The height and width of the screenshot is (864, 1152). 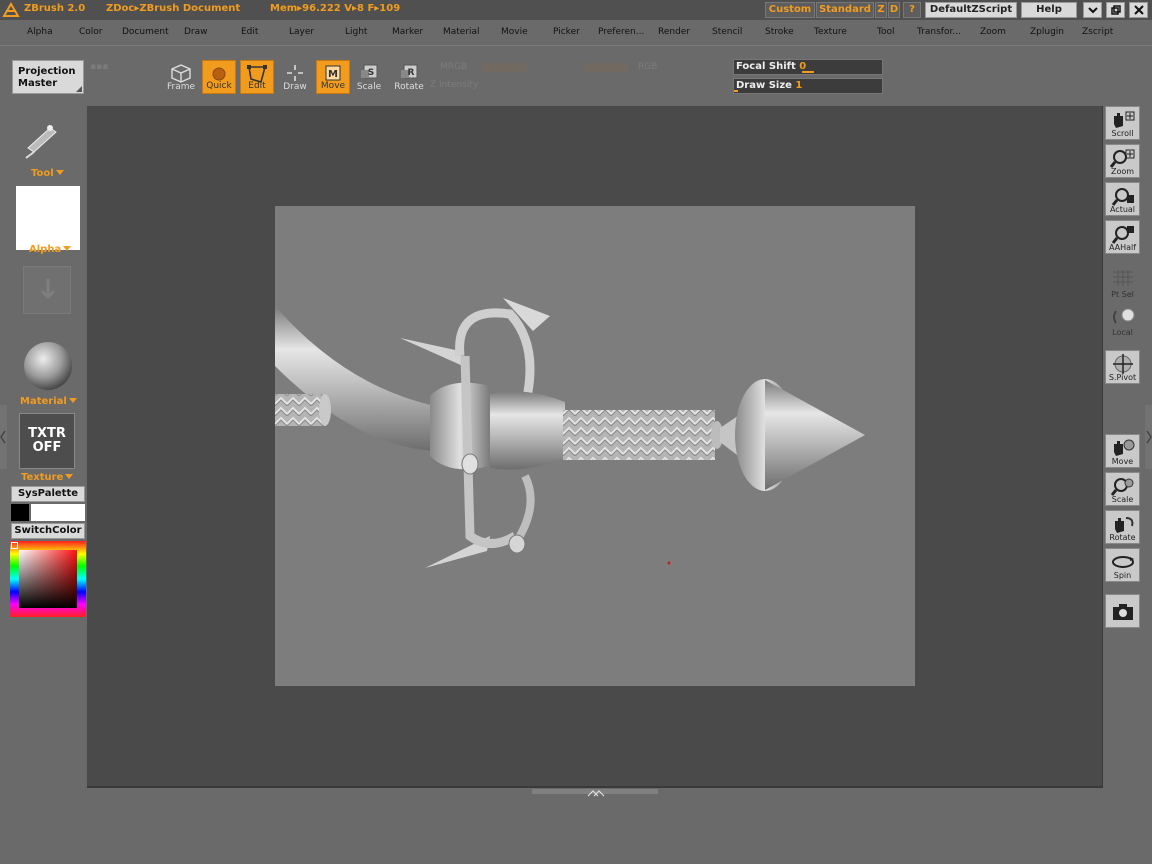 I want to click on switchcolor-button: SwitchColor, so click(x=48, y=531).